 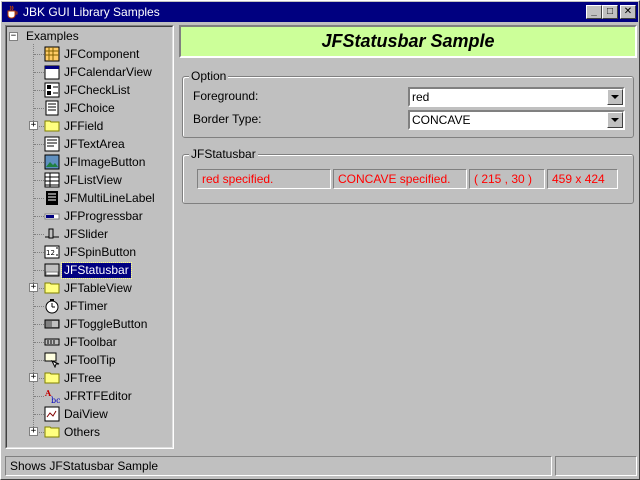 I want to click on tree-item-label: JFCalendarView, so click(x=108, y=71).